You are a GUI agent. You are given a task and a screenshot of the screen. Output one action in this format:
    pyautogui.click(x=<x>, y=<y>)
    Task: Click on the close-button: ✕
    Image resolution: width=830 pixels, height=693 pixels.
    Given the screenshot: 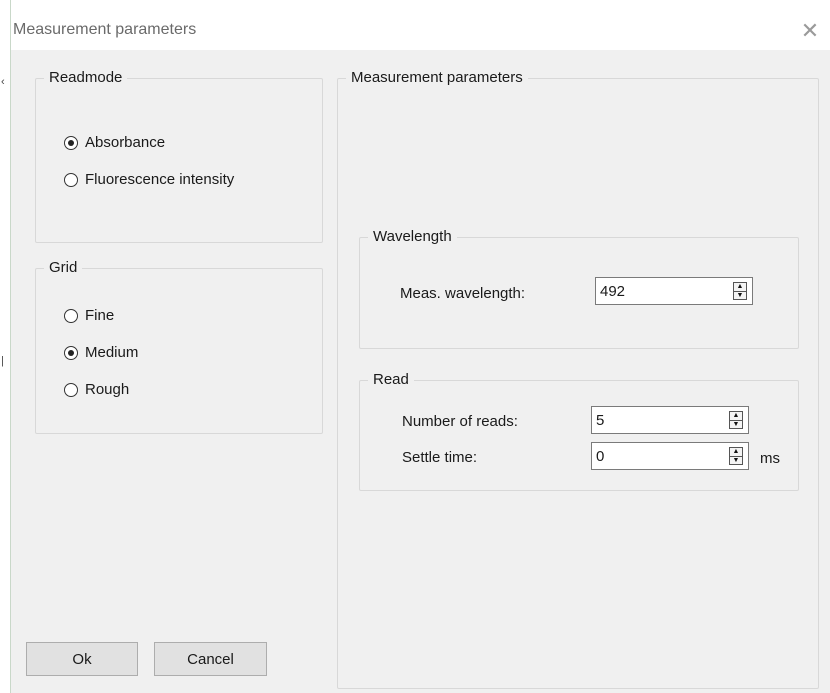 What is the action you would take?
    pyautogui.click(x=810, y=31)
    